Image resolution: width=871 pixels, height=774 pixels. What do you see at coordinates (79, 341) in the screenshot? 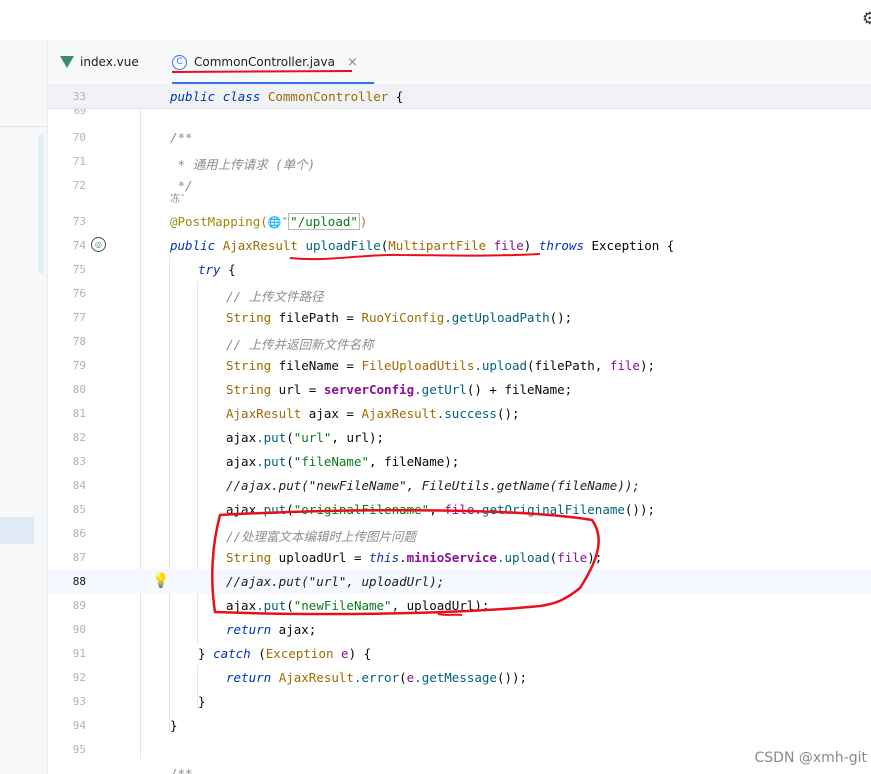
I see `line-number: 78` at bounding box center [79, 341].